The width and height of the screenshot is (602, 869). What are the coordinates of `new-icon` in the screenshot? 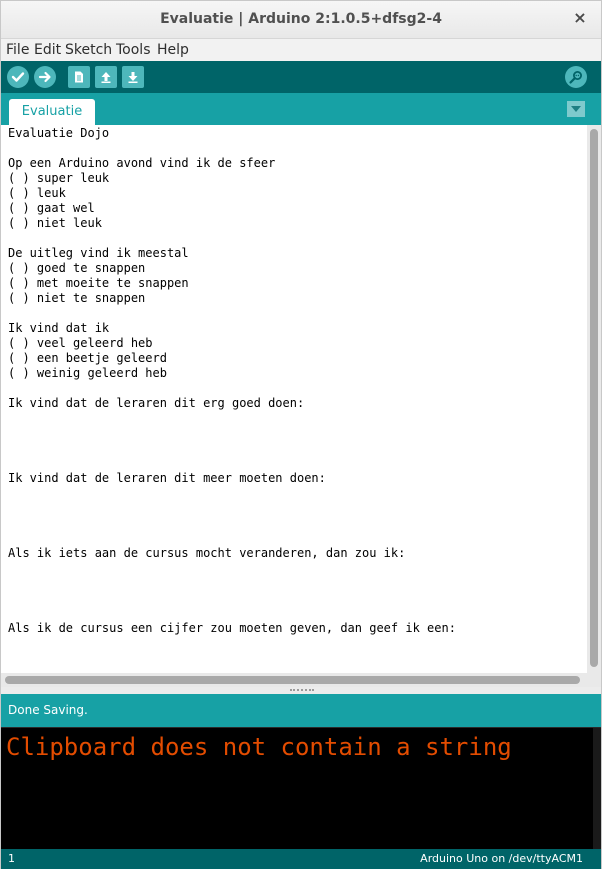 It's located at (79, 77).